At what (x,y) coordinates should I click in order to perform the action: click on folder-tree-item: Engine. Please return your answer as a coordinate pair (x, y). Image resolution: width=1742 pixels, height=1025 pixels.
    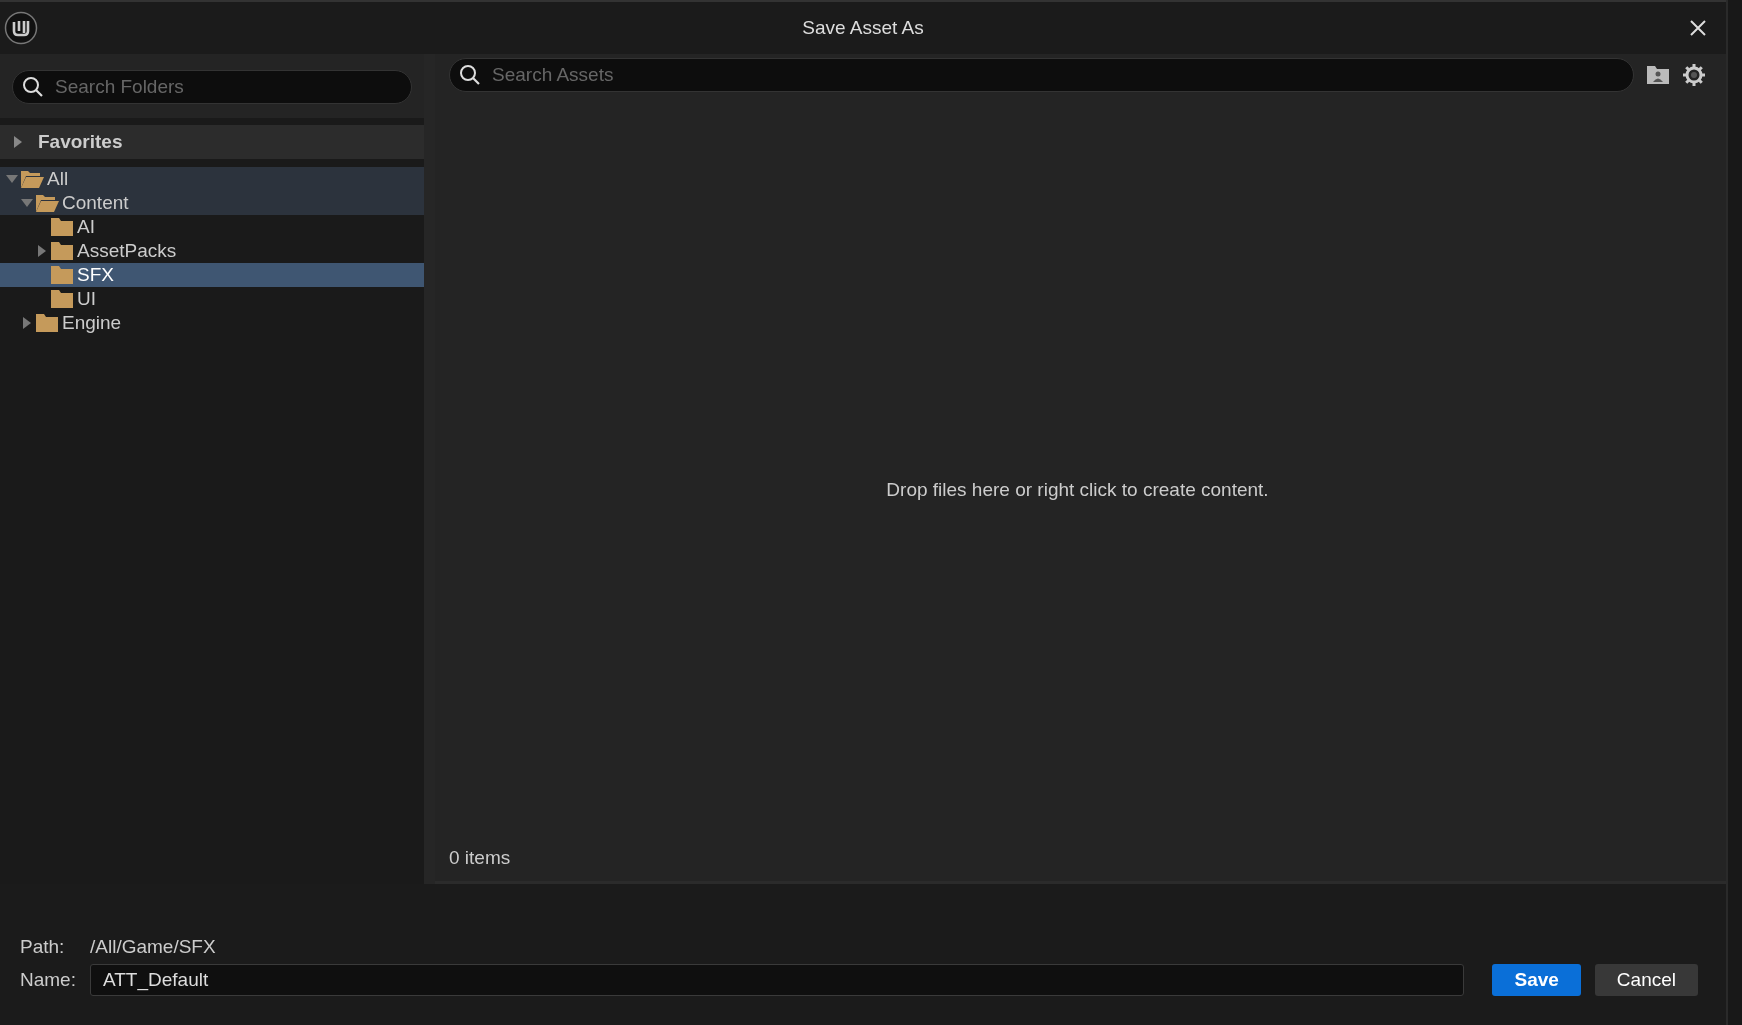
    Looking at the image, I should click on (212, 323).